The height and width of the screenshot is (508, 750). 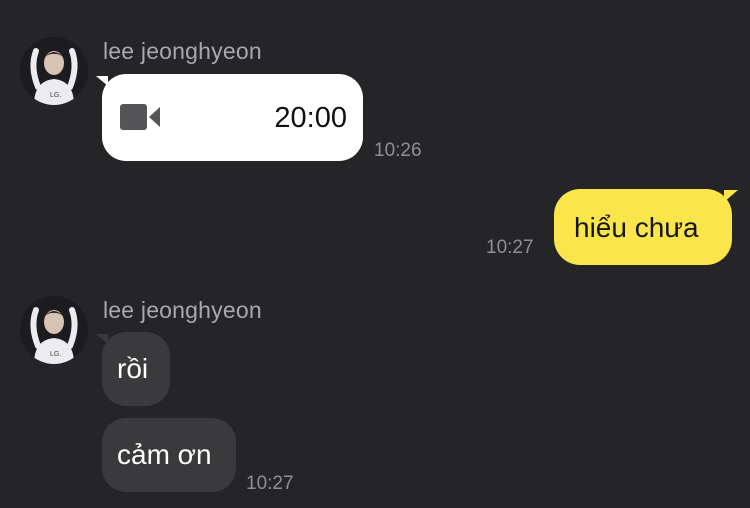 What do you see at coordinates (232, 117) in the screenshot?
I see `video-call-message: 20:00` at bounding box center [232, 117].